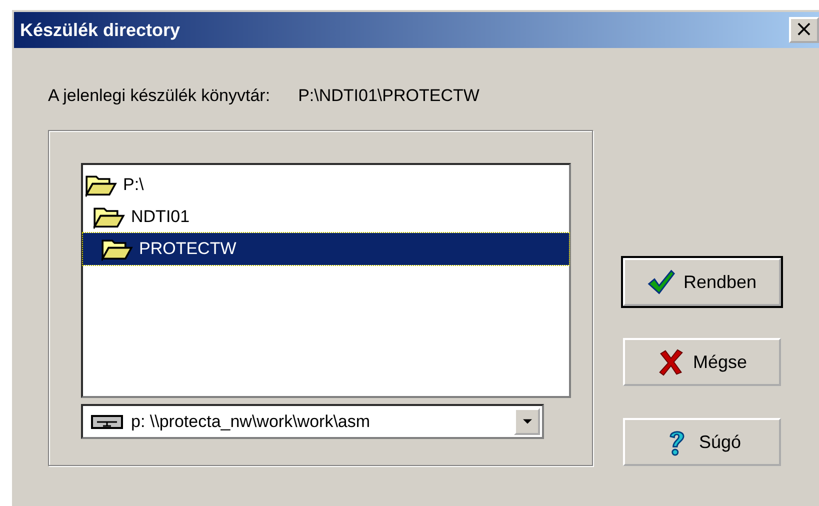 This screenshot has width=819, height=506. Describe the element at coordinates (661, 282) in the screenshot. I see `checkmark-icon` at that location.